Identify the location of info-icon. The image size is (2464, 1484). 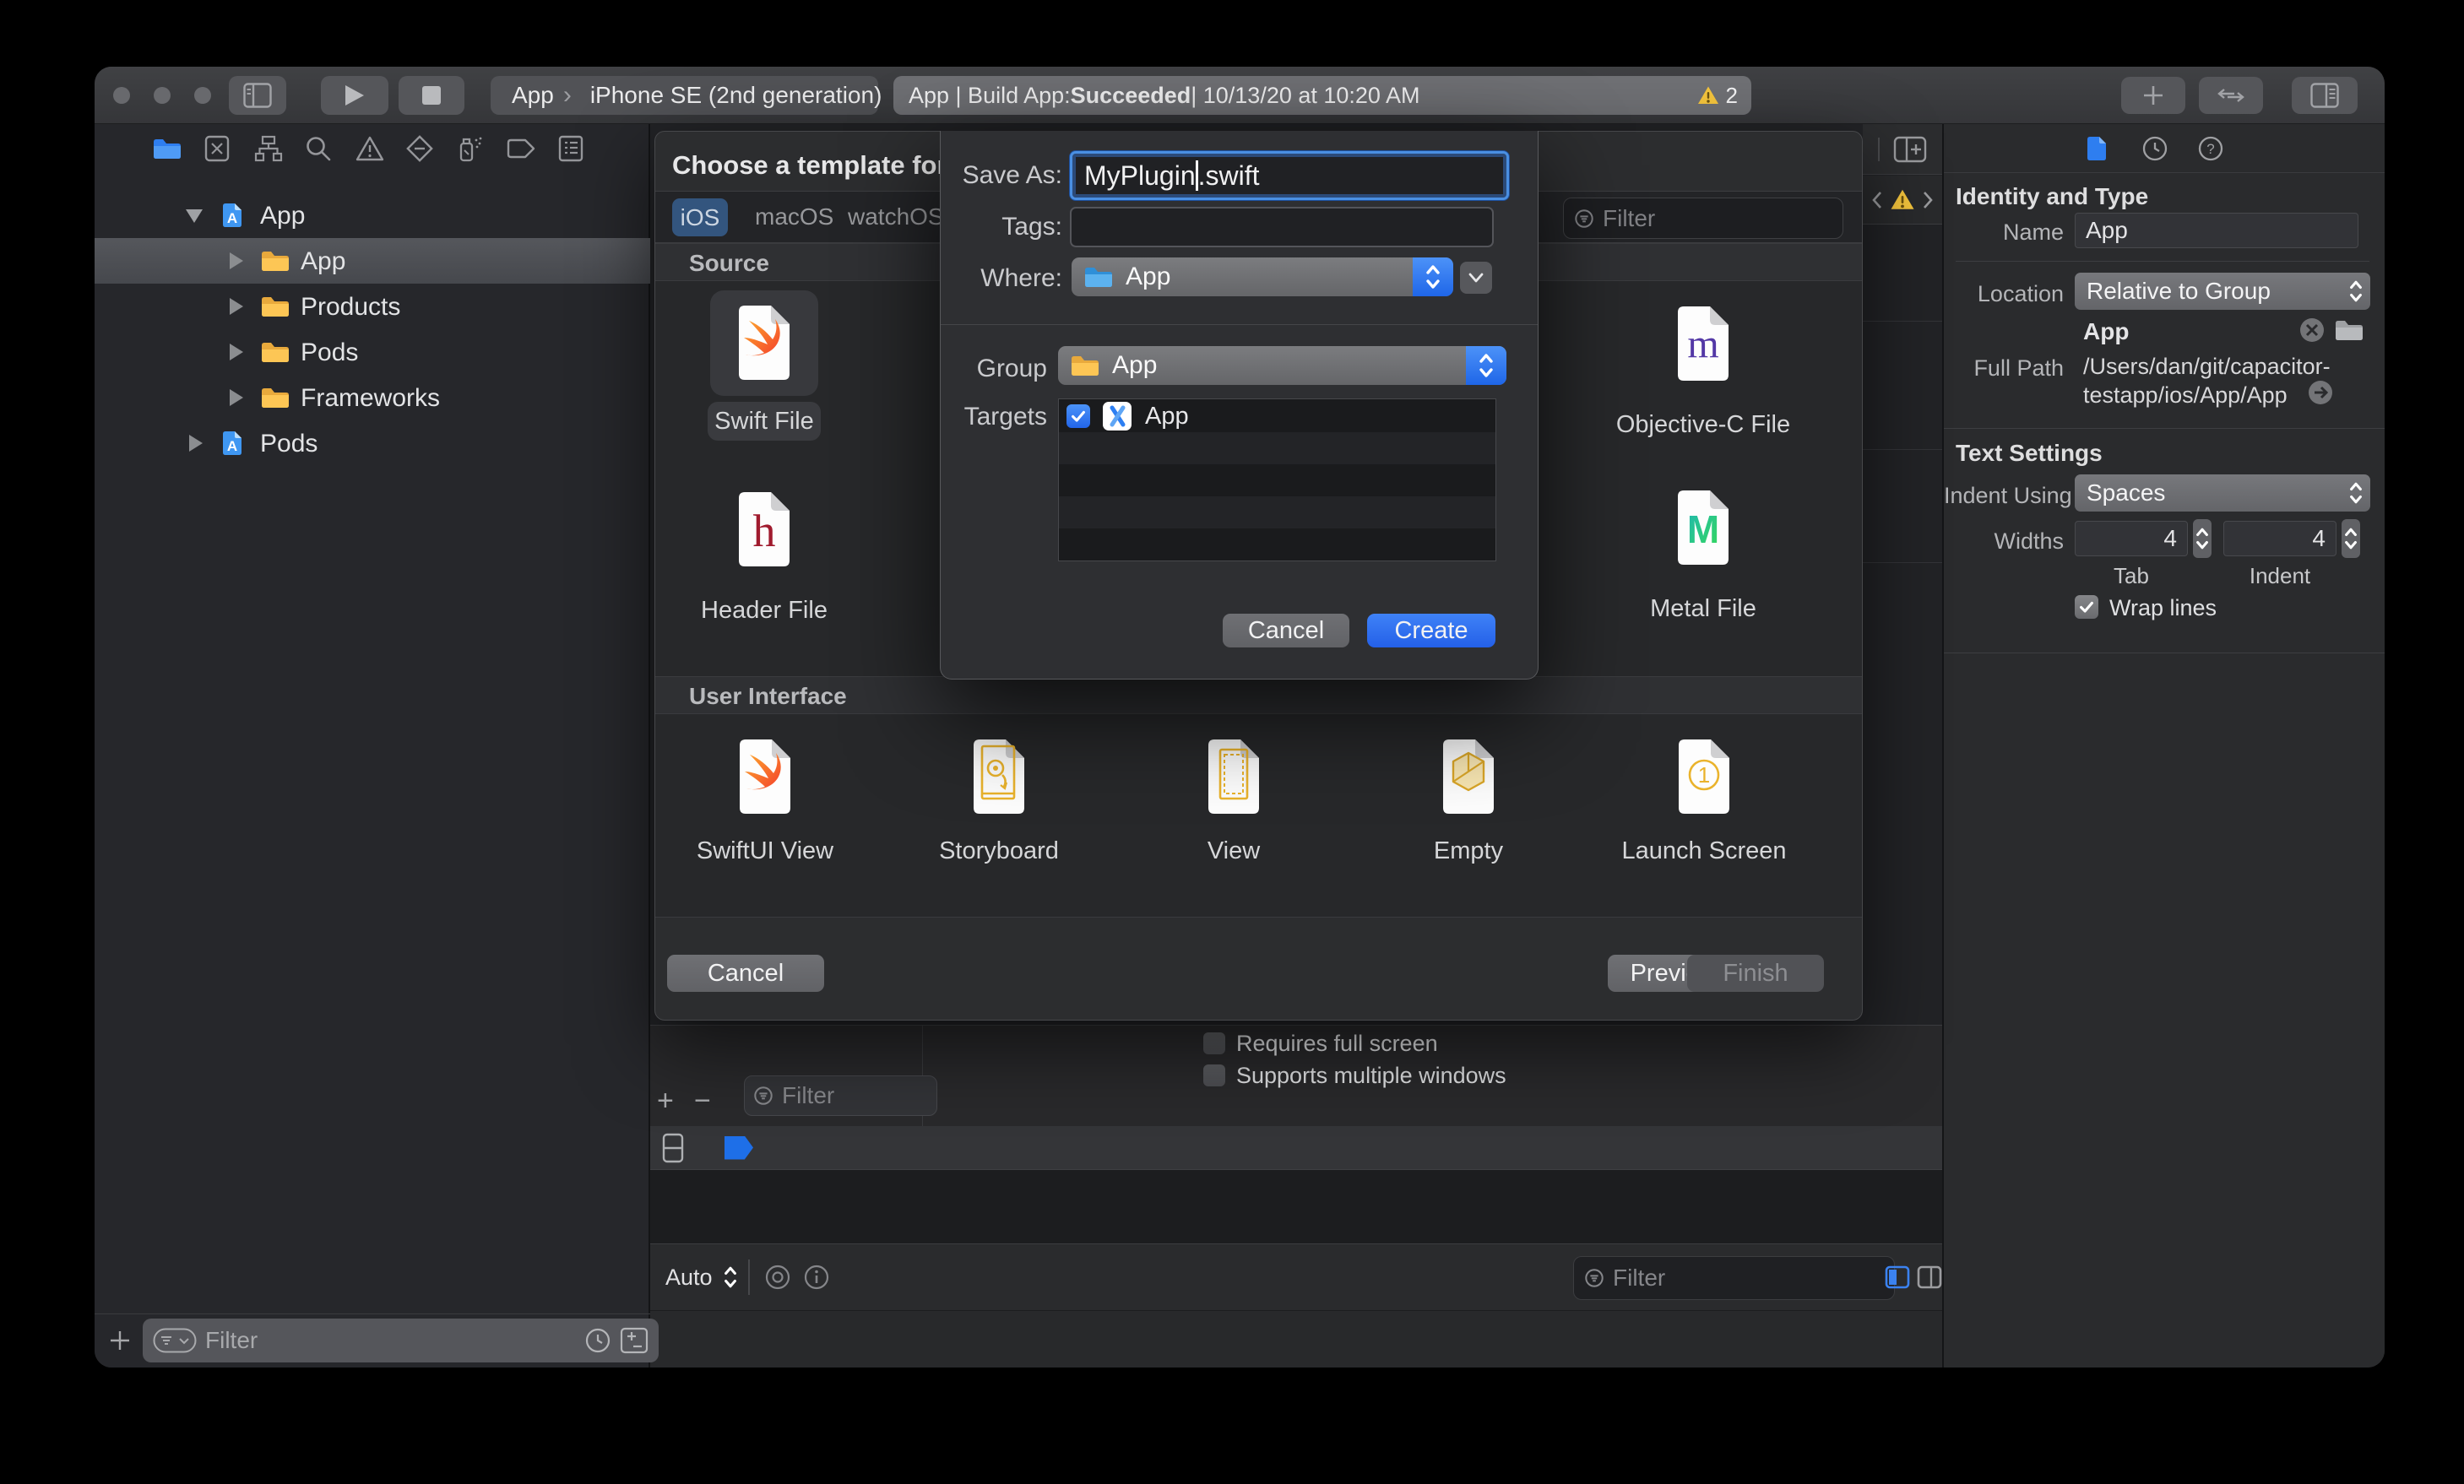
(816, 1277).